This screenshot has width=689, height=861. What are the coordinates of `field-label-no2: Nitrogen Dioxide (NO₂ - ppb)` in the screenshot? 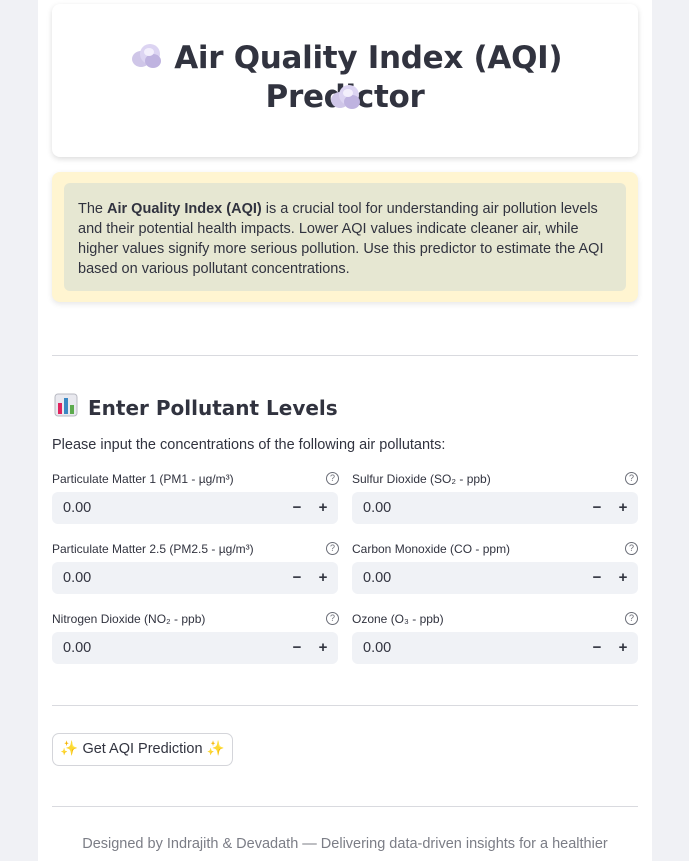 It's located at (129, 619).